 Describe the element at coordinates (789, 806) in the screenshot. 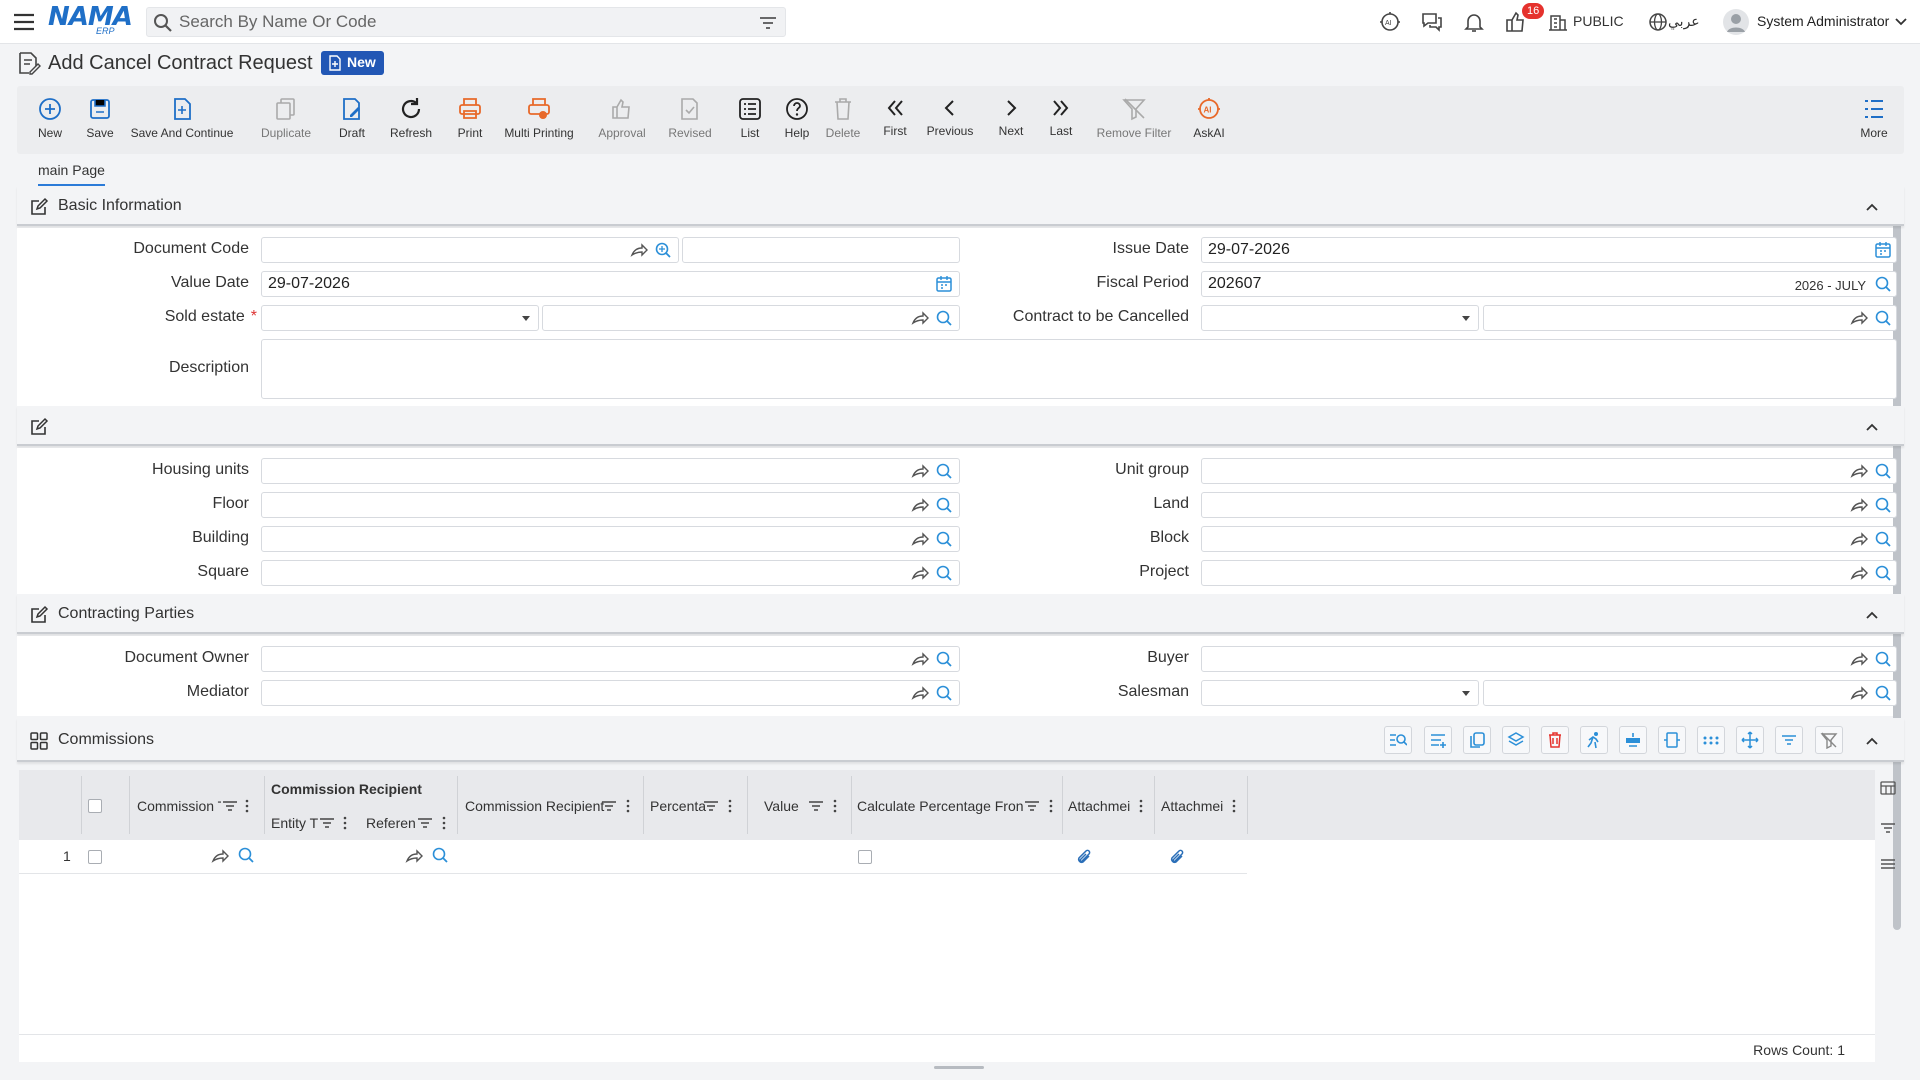

I see `column-header-value: Value` at that location.